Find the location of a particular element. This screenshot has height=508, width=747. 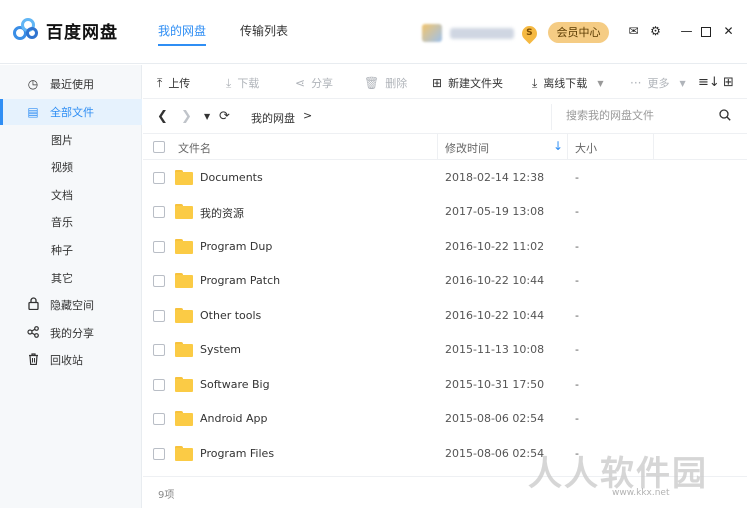

tab-my-drive: 我的网盘 is located at coordinates (182, 34).